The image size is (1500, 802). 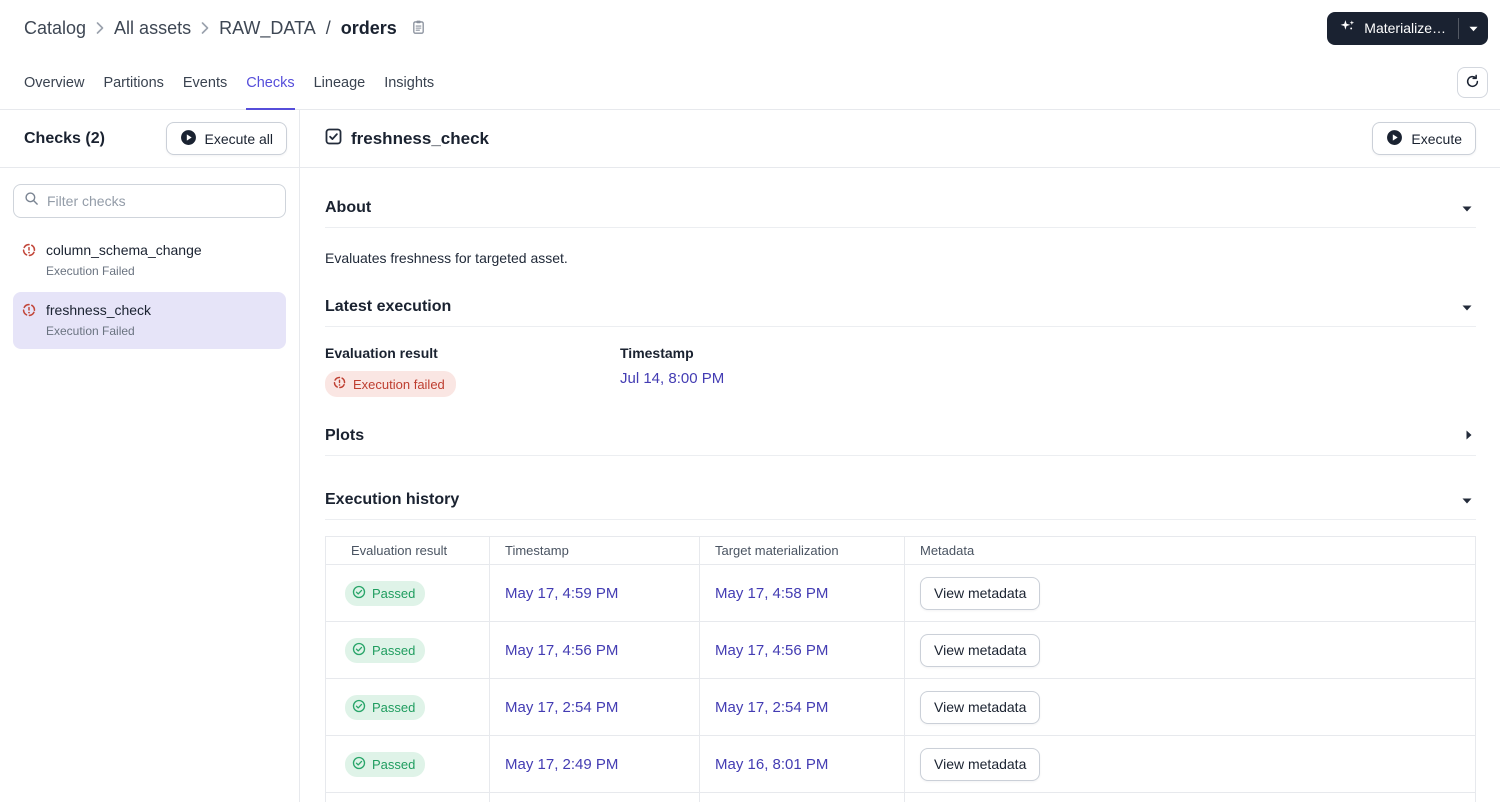 I want to click on execute-all-label: Execute all, so click(x=238, y=138).